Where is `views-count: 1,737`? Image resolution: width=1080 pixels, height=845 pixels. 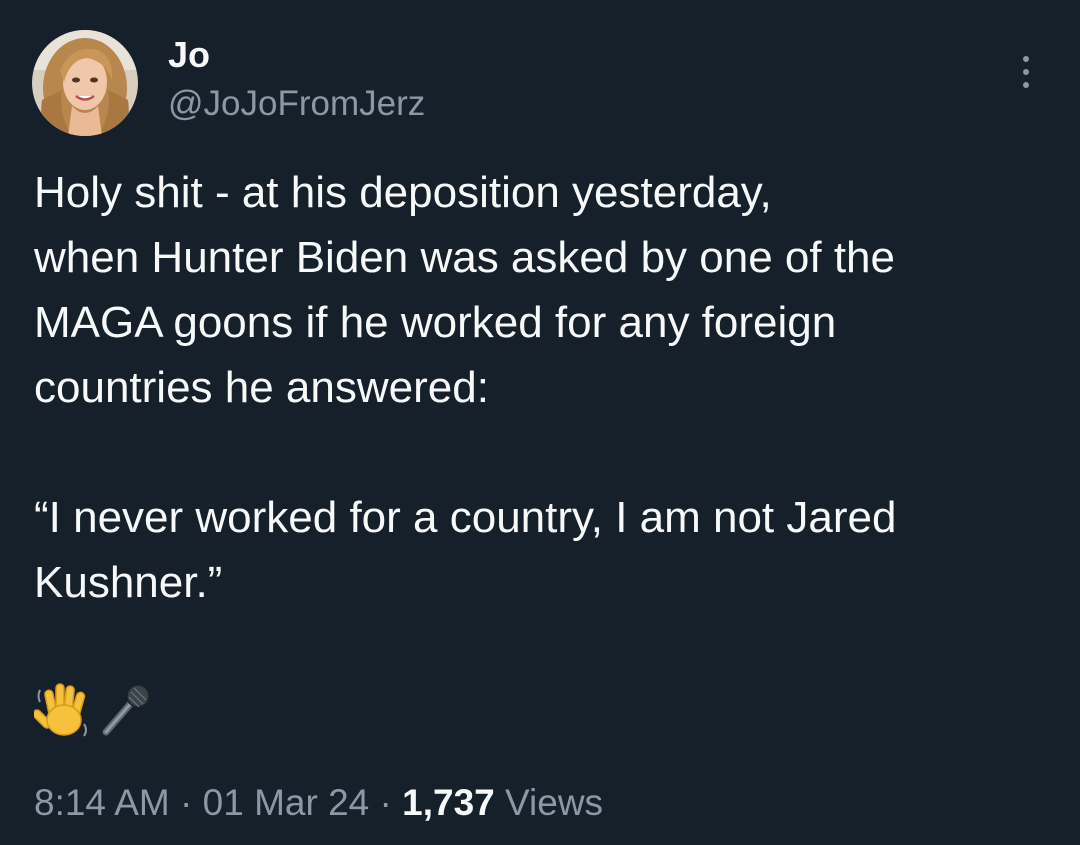 views-count: 1,737 is located at coordinates (448, 802).